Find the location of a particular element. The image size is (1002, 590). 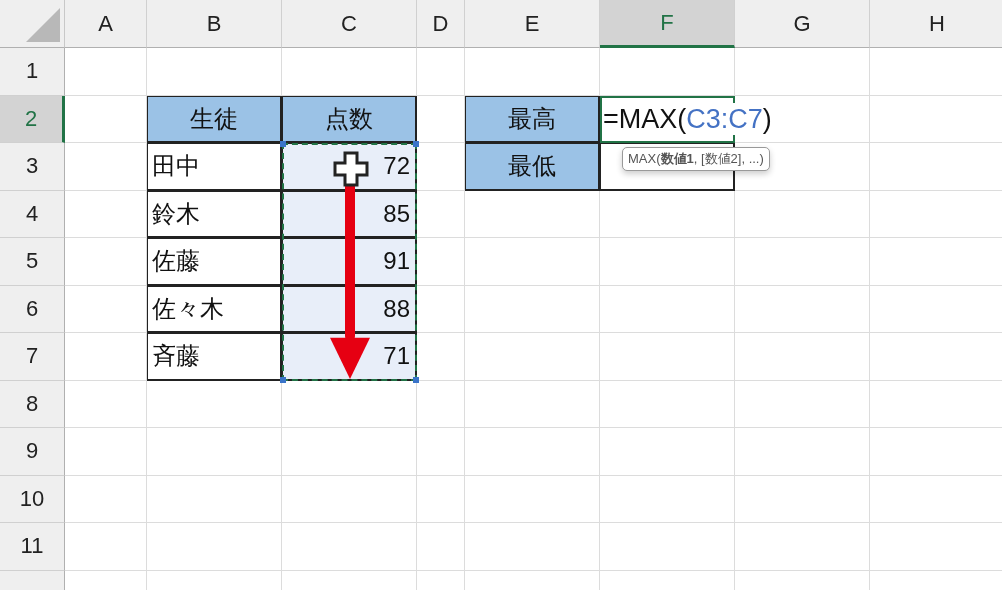

column-header: E is located at coordinates (532, 24).